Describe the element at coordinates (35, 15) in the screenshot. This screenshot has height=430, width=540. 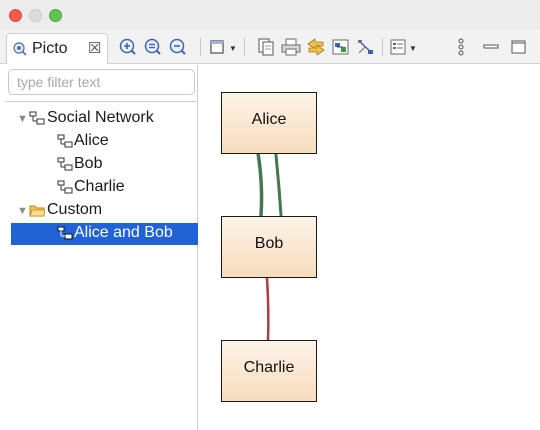
I see `minimize-window-button` at that location.